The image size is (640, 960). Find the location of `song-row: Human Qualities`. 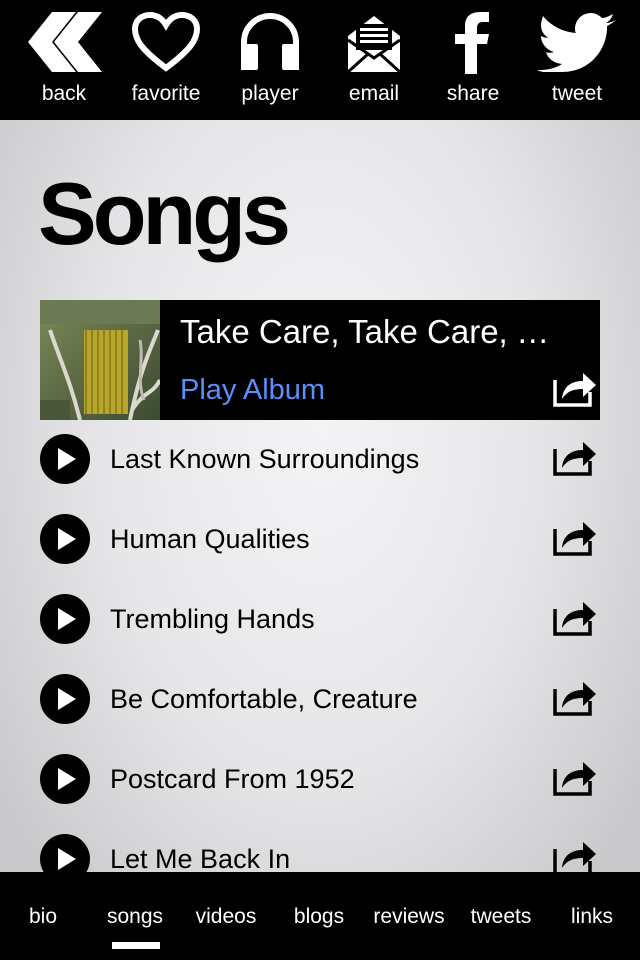

song-row: Human Qualities is located at coordinates (320, 539).